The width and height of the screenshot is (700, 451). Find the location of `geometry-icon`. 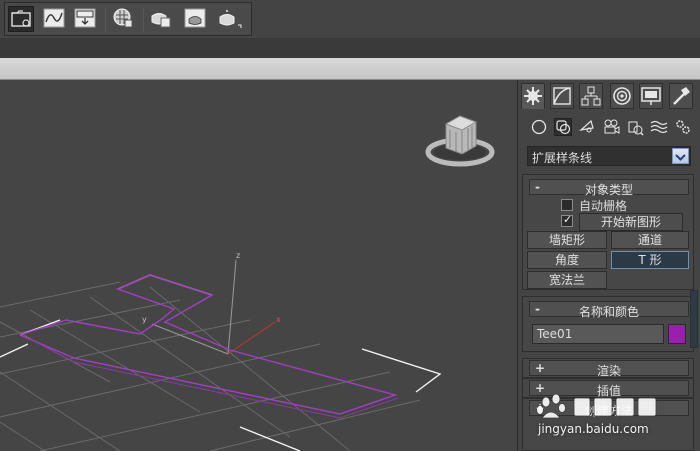

geometry-icon is located at coordinates (539, 127).